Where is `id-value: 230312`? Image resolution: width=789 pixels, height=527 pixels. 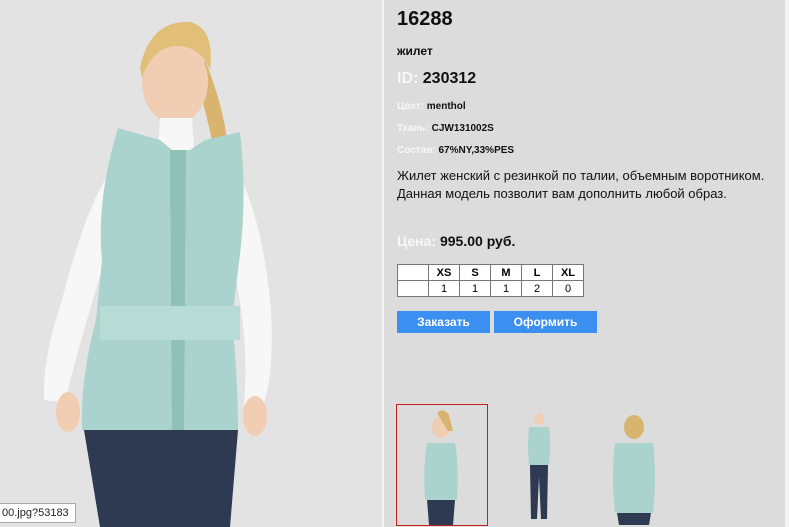 id-value: 230312 is located at coordinates (449, 78).